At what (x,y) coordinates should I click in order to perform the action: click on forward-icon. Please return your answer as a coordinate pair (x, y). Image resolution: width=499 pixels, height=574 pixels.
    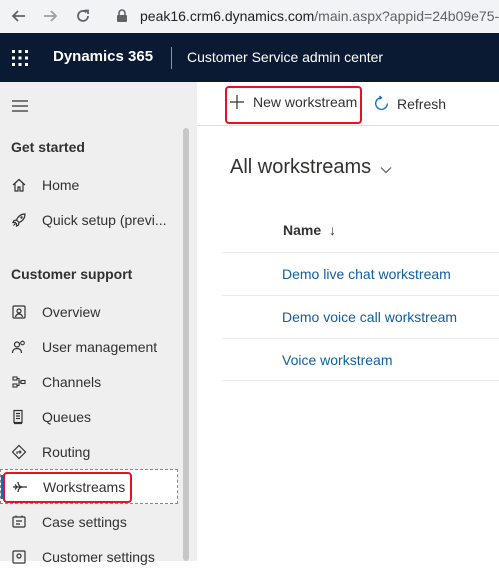
    Looking at the image, I should click on (50, 16).